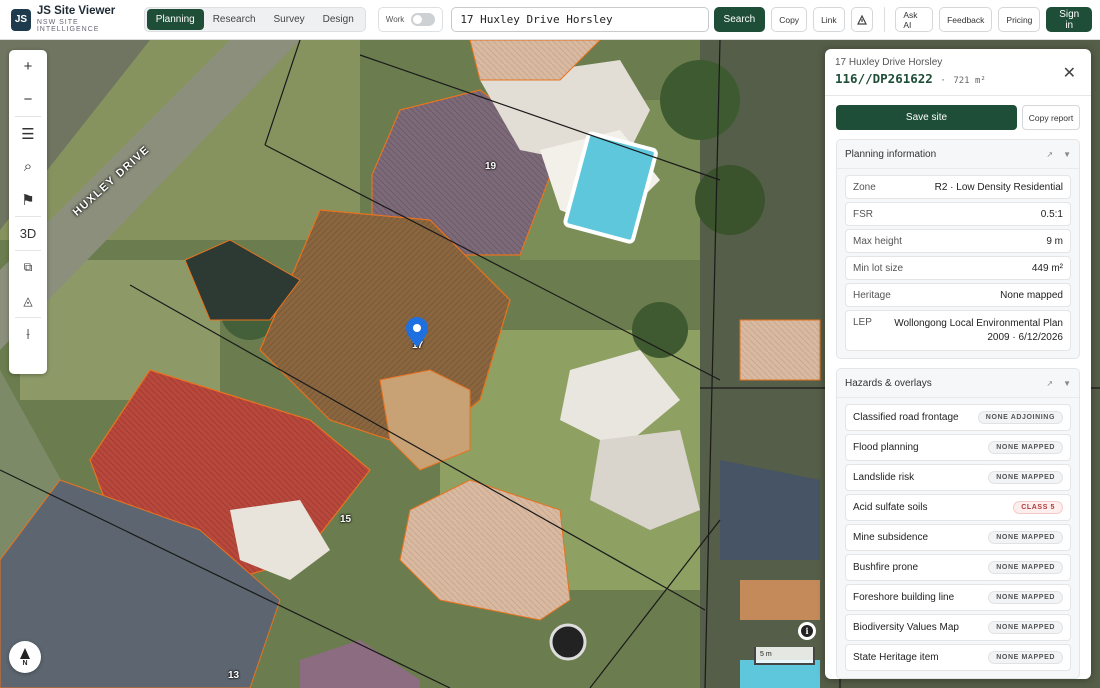 The width and height of the screenshot is (1100, 688). I want to click on layers-icon: ☰, so click(28, 133).